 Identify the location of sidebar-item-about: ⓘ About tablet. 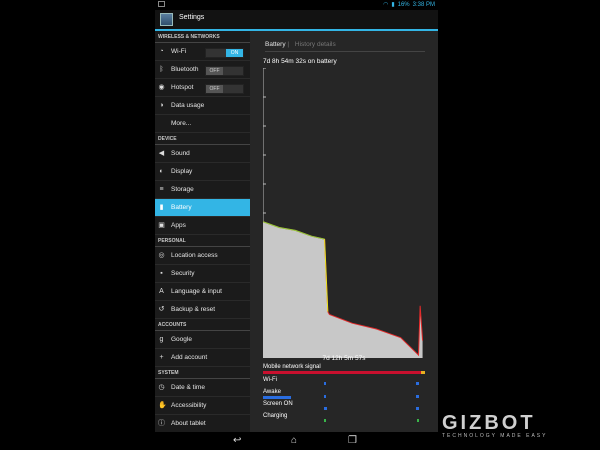
(202, 424).